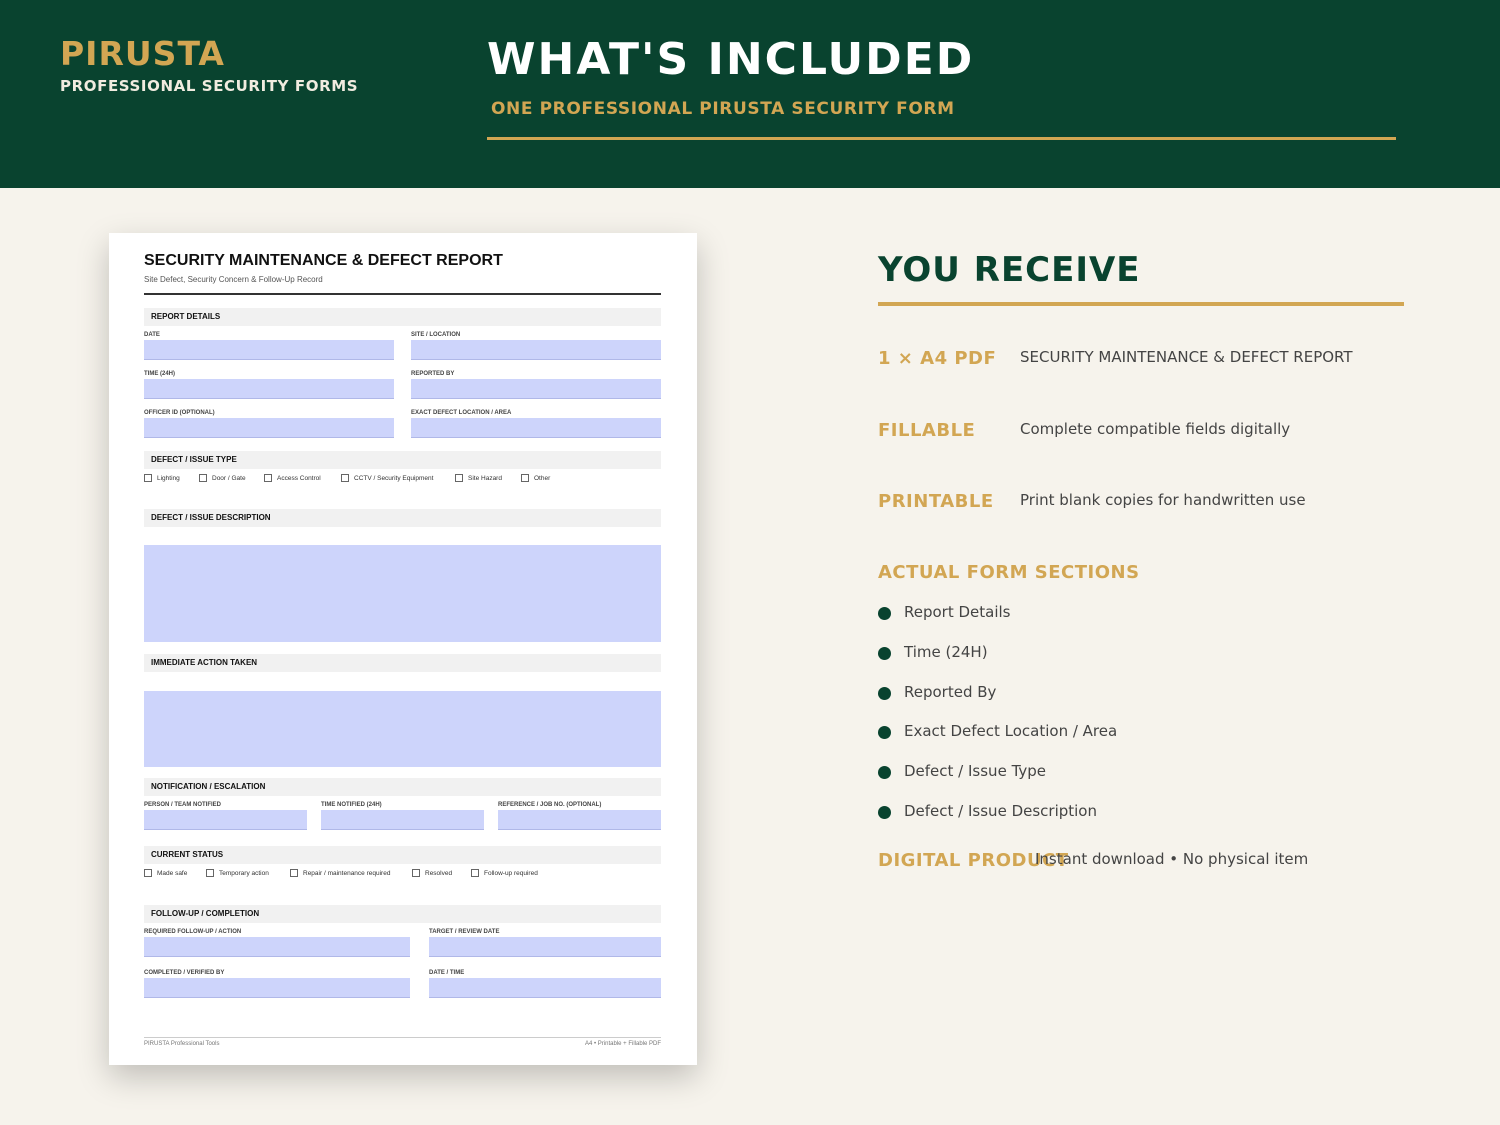 This screenshot has height=1125, width=1500. I want to click on immediate-action-field, so click(402, 729).